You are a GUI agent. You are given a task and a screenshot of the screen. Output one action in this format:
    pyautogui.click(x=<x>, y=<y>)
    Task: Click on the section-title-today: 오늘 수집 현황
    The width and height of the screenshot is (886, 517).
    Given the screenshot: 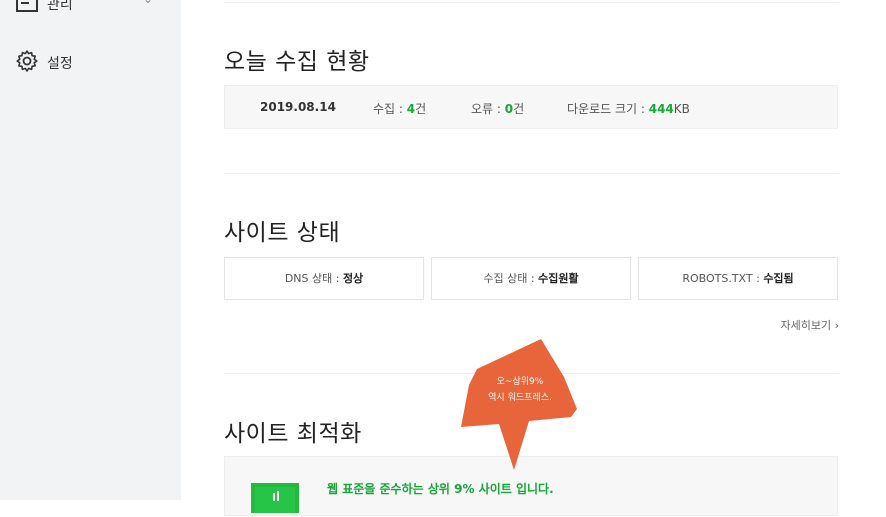 What is the action you would take?
    pyautogui.click(x=297, y=62)
    